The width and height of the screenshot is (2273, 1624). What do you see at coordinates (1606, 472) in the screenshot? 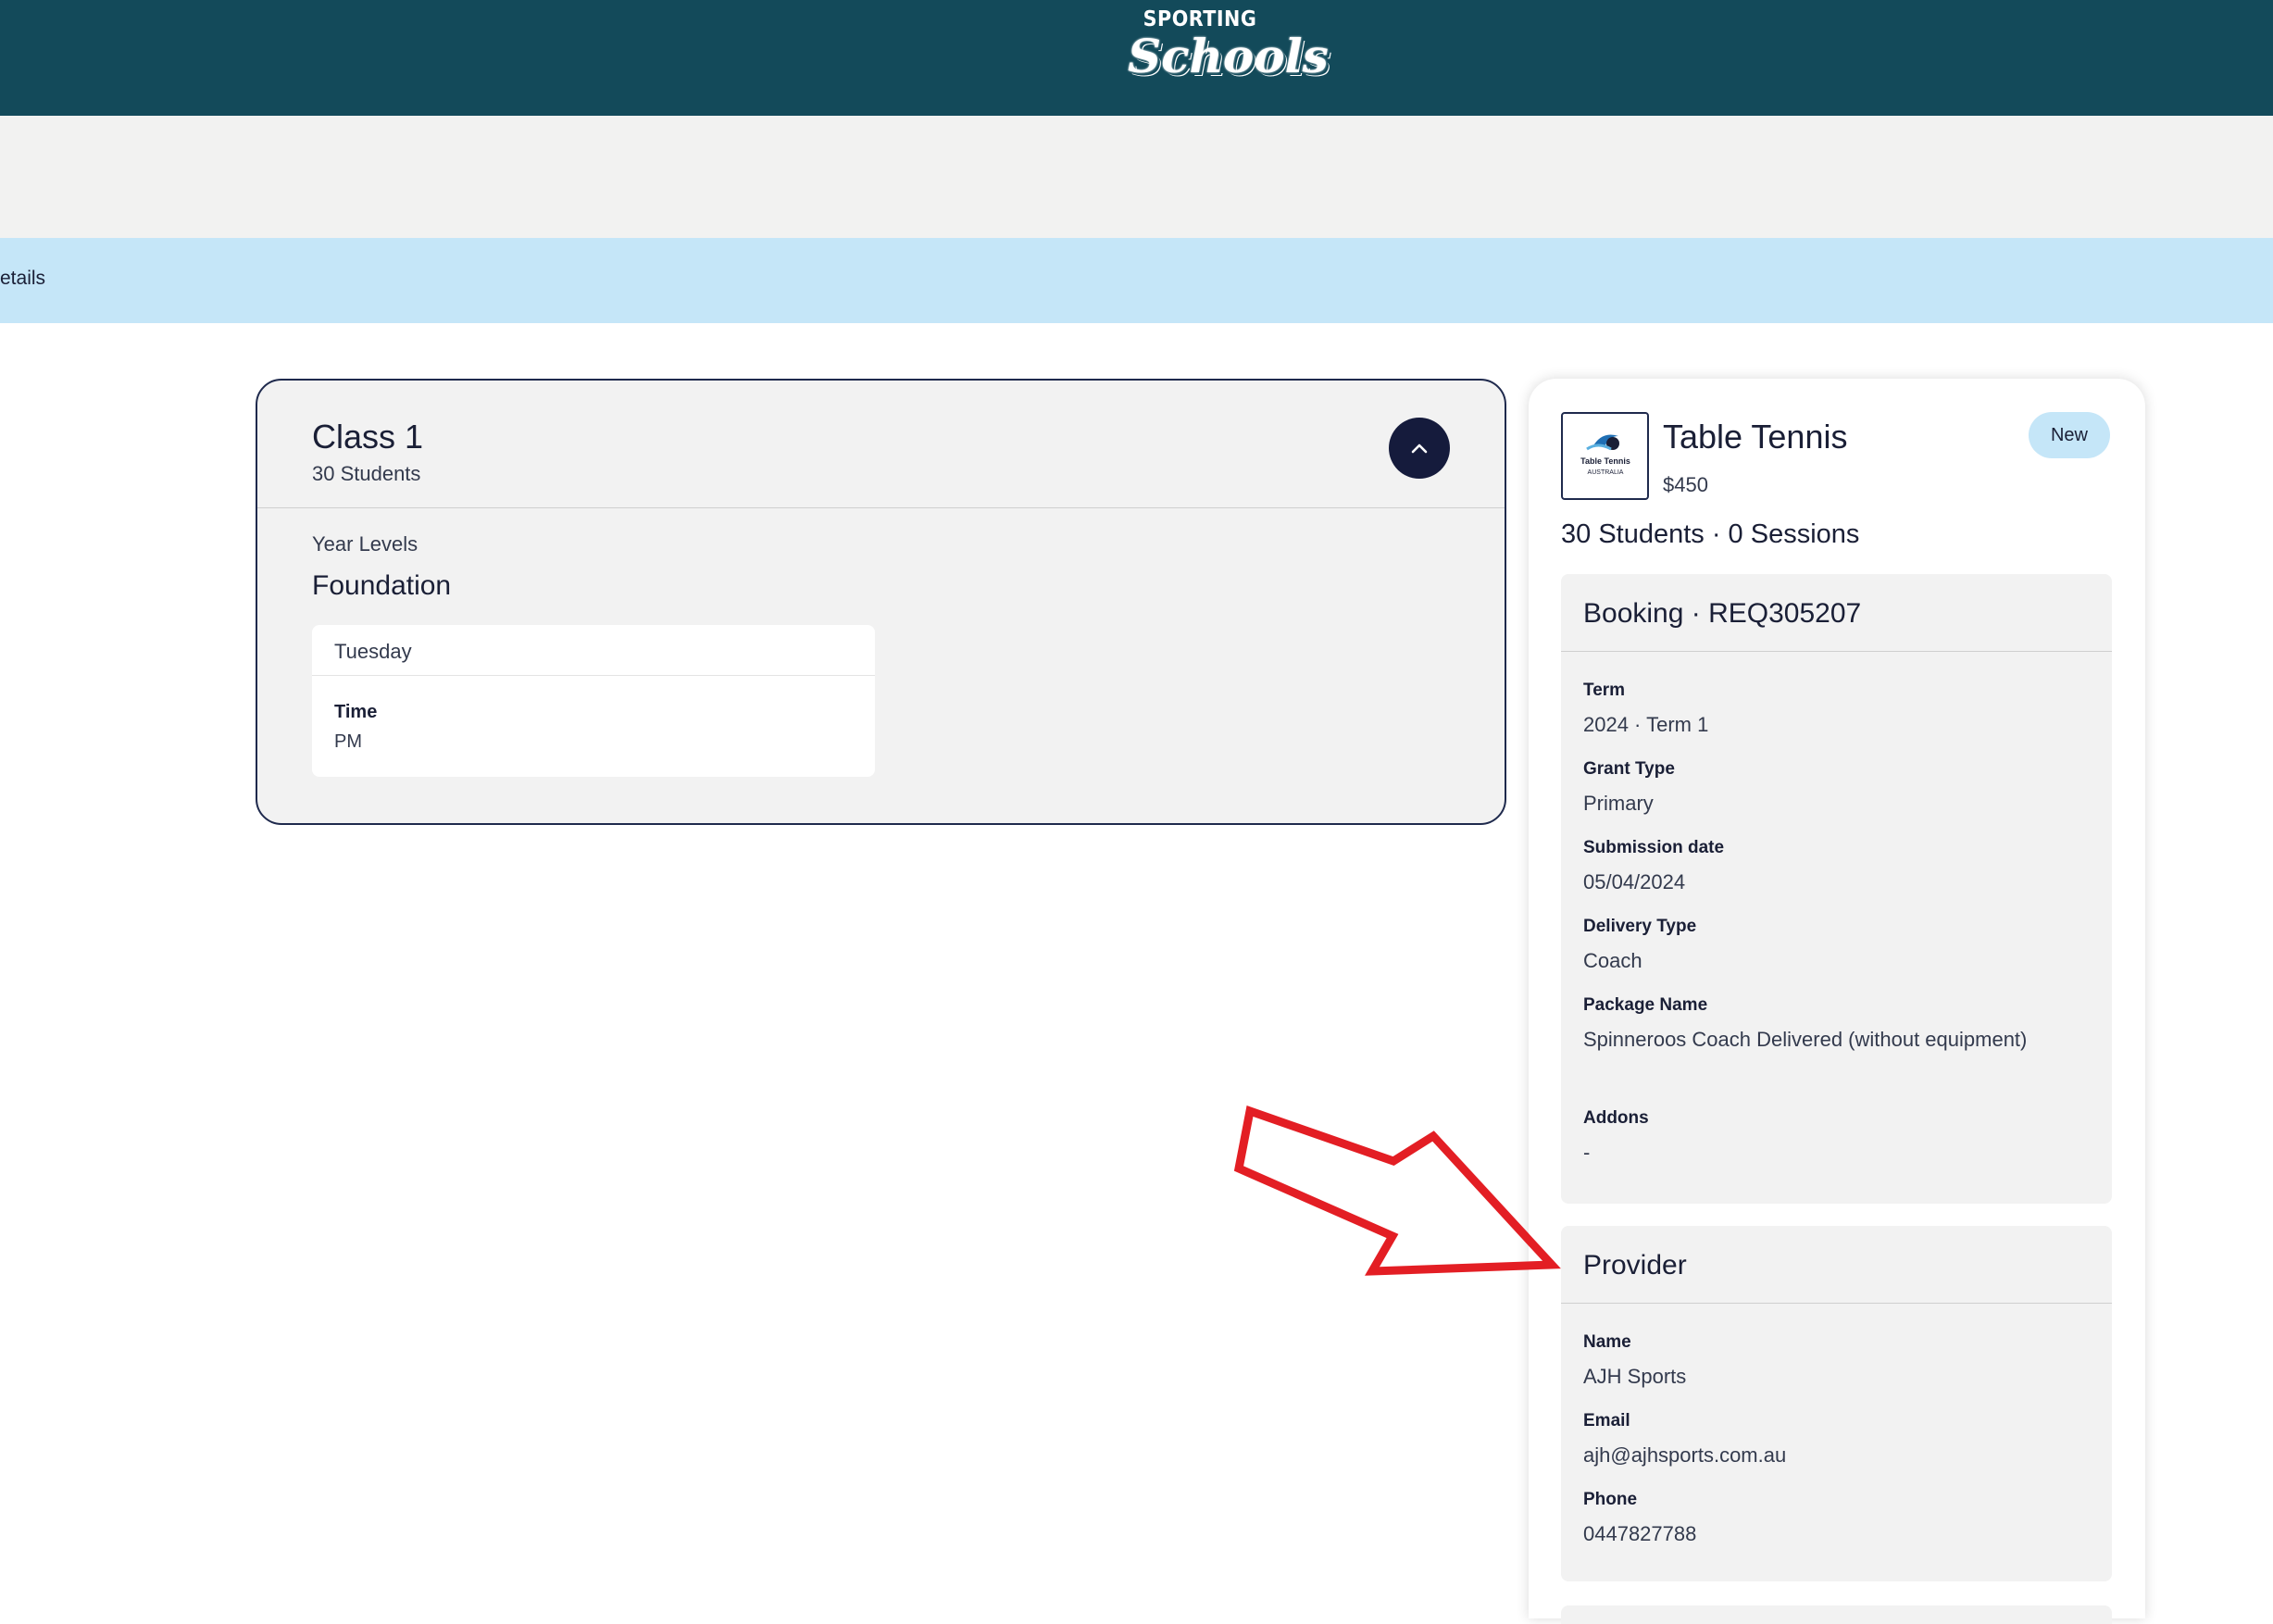
I see `logo-text-line2: AUSTRALIA` at bounding box center [1606, 472].